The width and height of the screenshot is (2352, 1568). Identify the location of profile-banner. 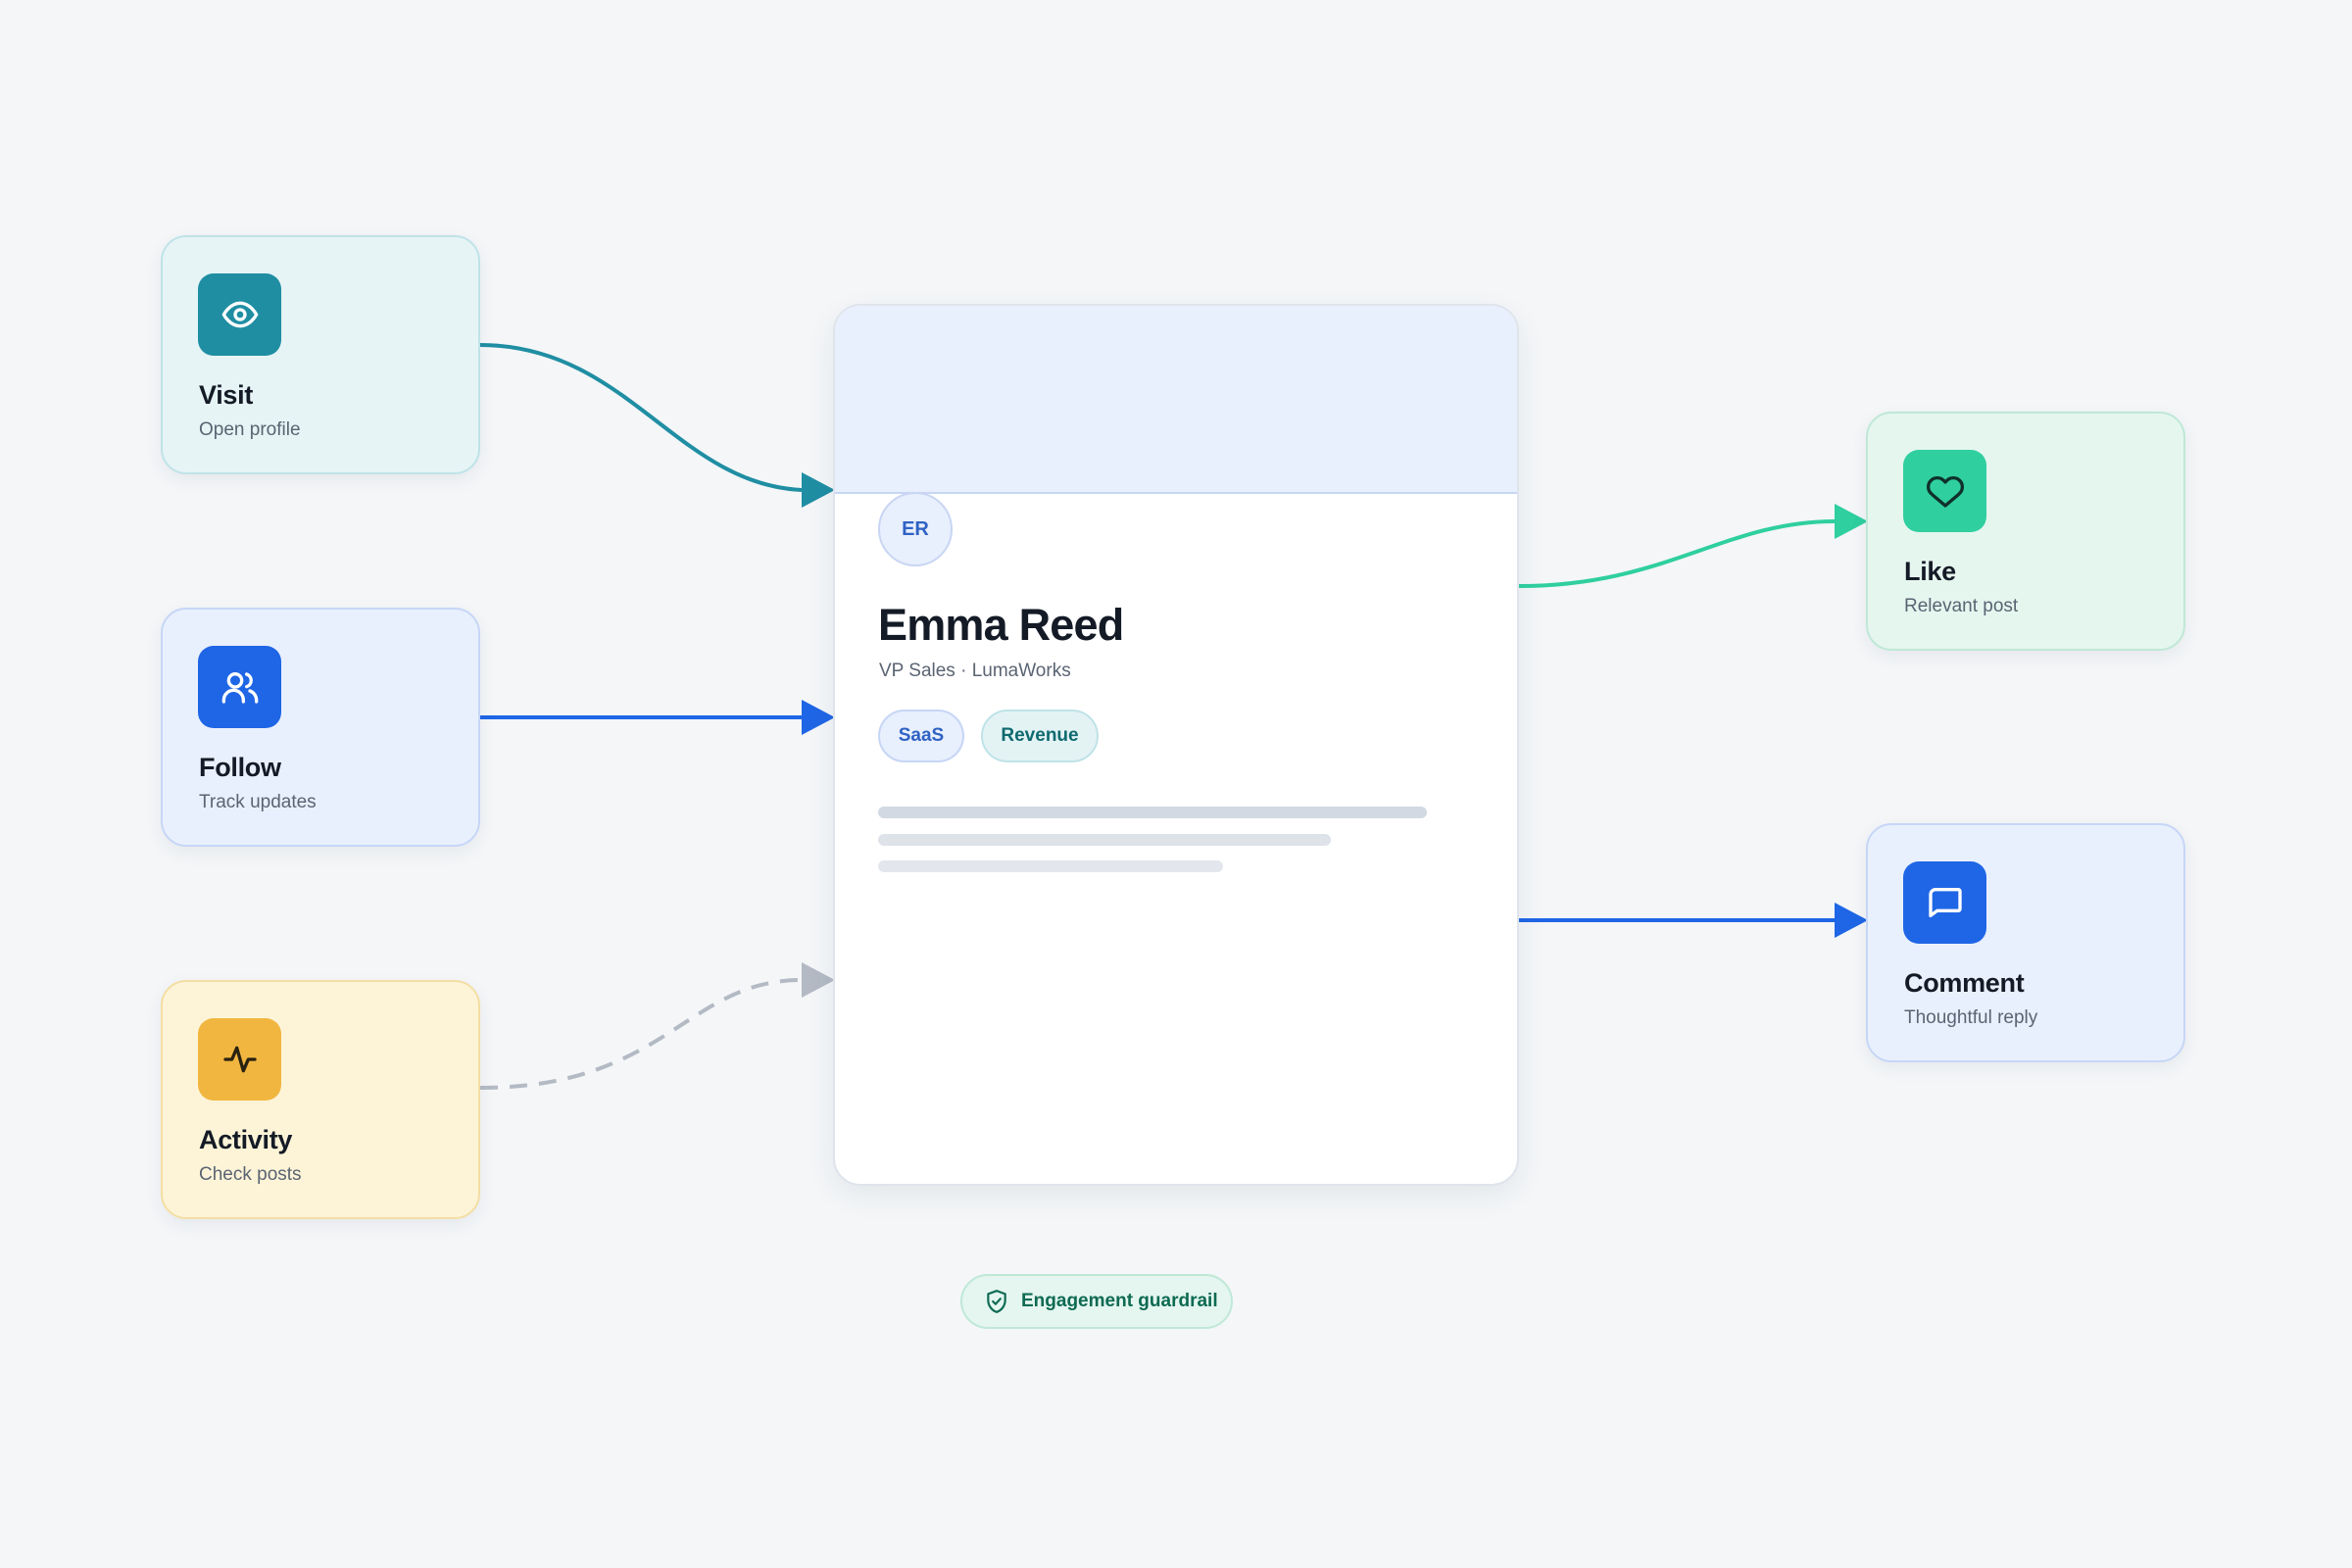
(1176, 400).